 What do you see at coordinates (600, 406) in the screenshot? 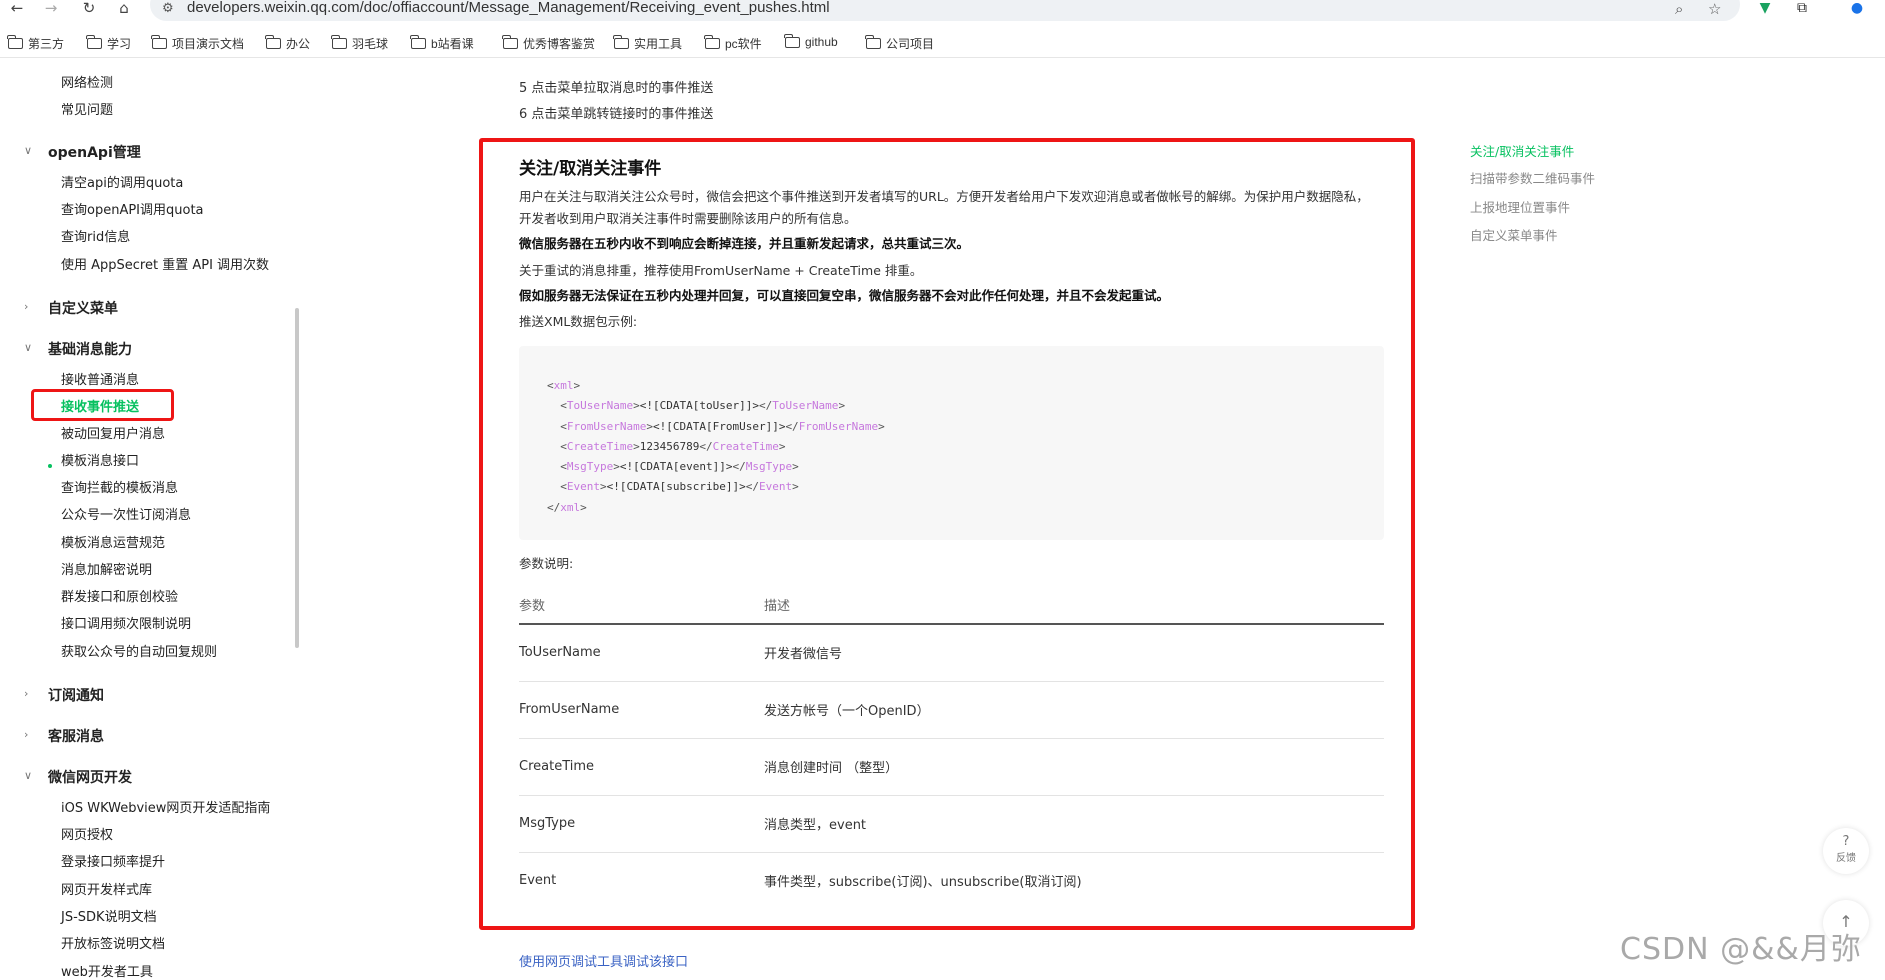
I see `xml-tag: ToUserName` at bounding box center [600, 406].